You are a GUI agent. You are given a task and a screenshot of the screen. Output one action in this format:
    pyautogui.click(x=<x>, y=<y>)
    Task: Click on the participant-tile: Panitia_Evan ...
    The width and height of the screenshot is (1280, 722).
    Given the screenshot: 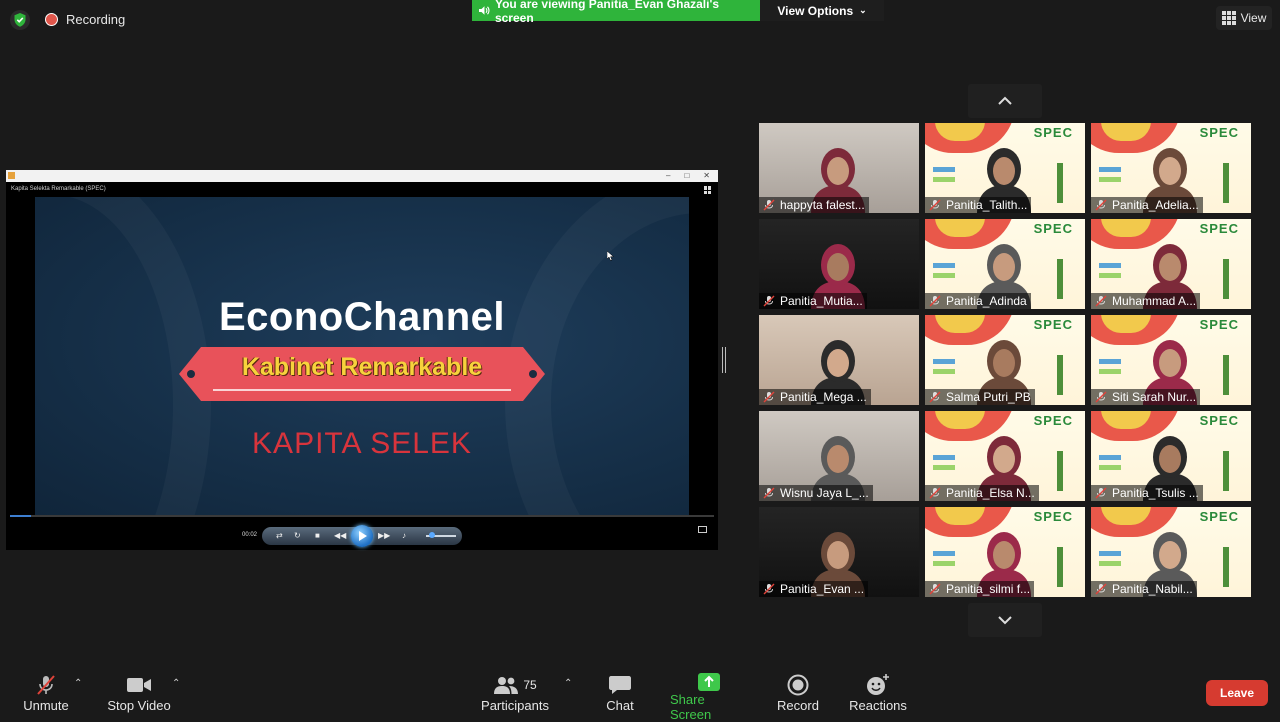 What is the action you would take?
    pyautogui.click(x=839, y=552)
    